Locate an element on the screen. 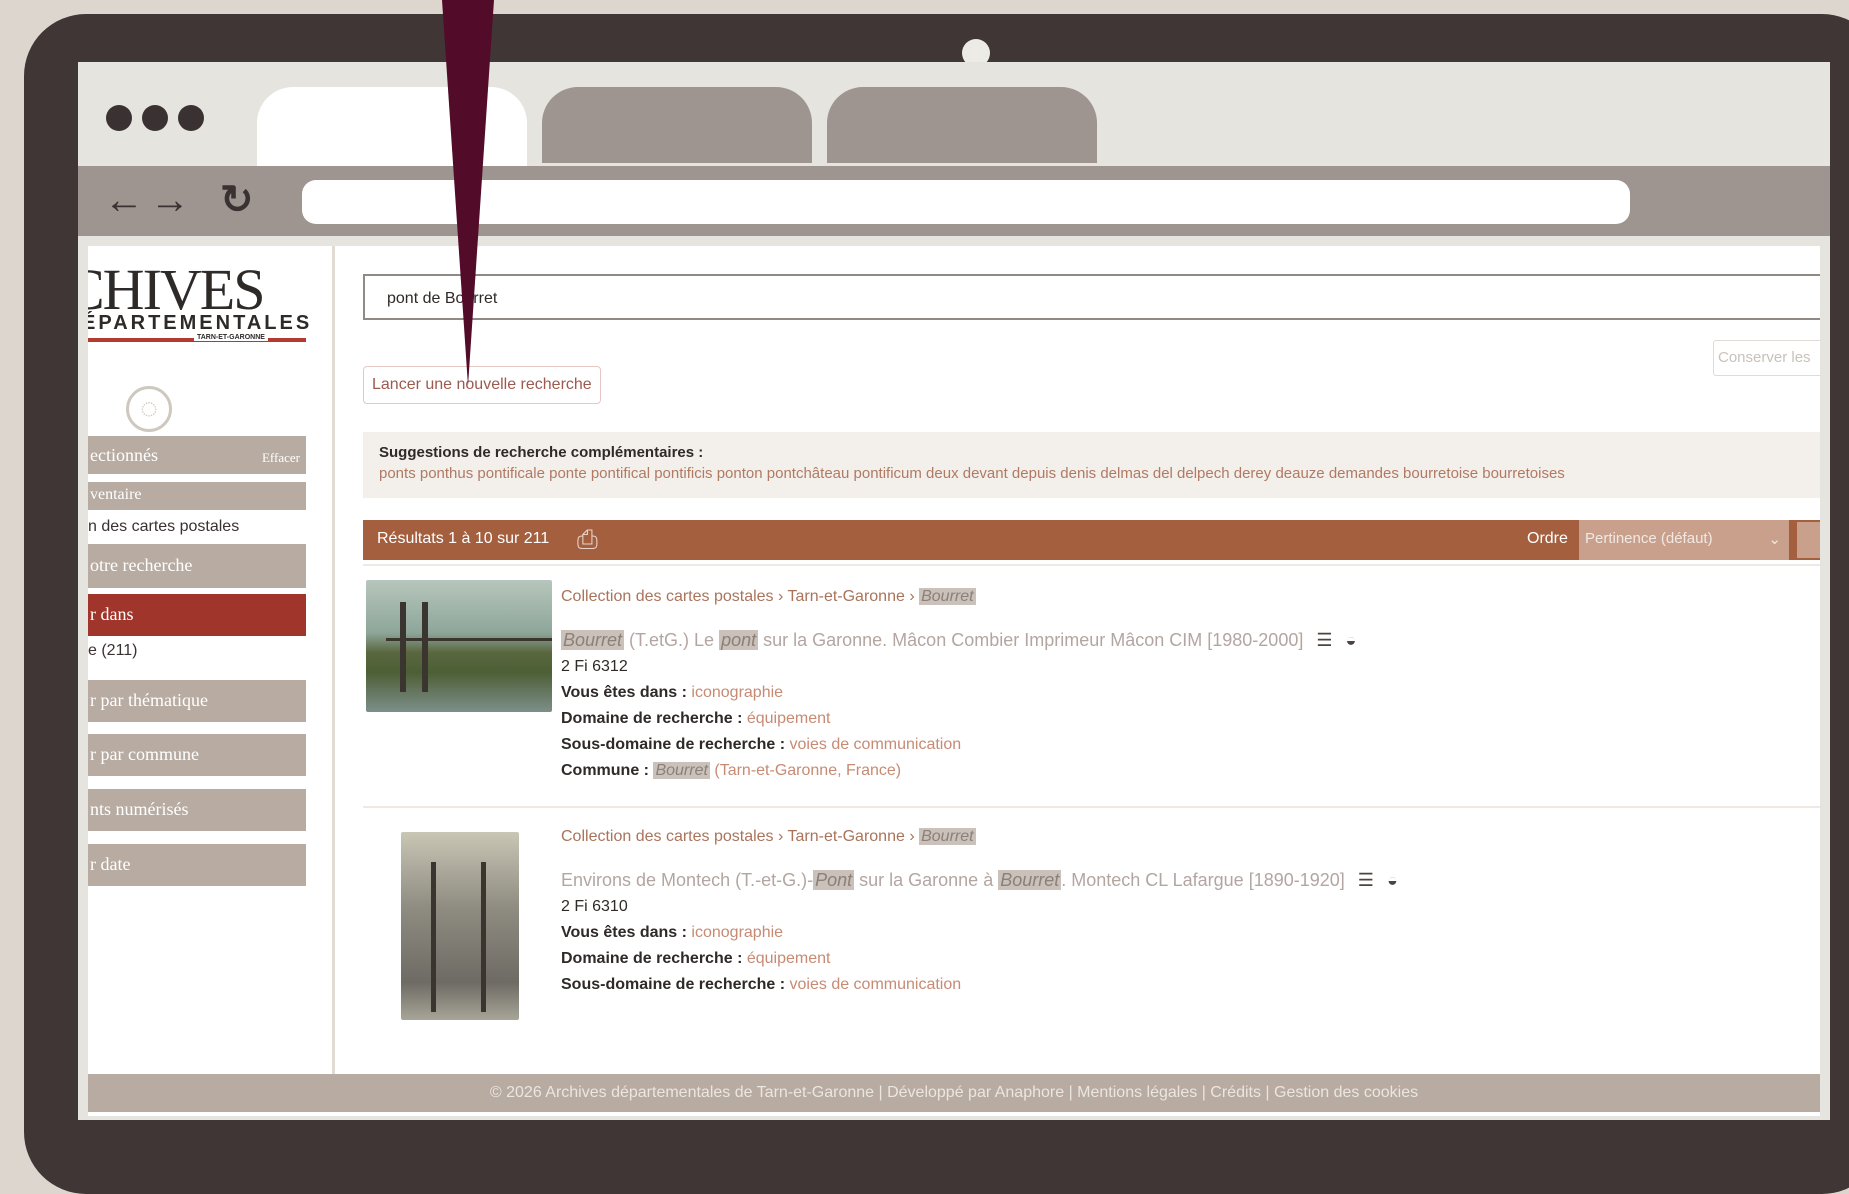  sidebar-by-date: r date is located at coordinates (197, 865).